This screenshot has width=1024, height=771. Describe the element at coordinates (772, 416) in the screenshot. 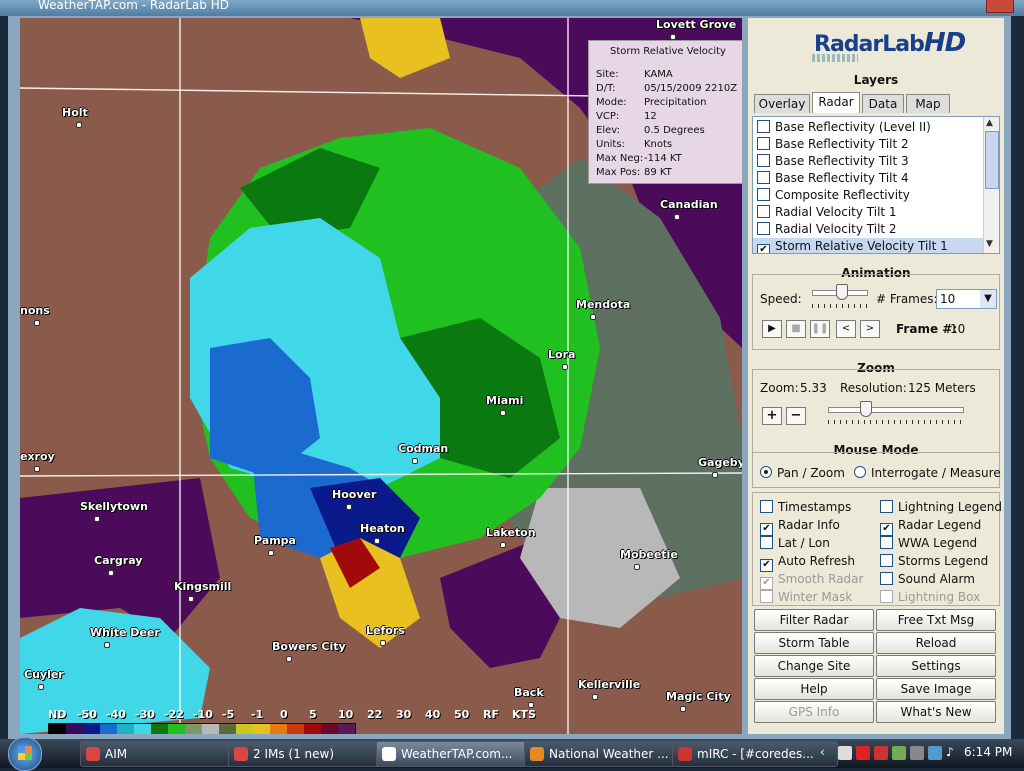

I see `zoom-in-button: +` at that location.